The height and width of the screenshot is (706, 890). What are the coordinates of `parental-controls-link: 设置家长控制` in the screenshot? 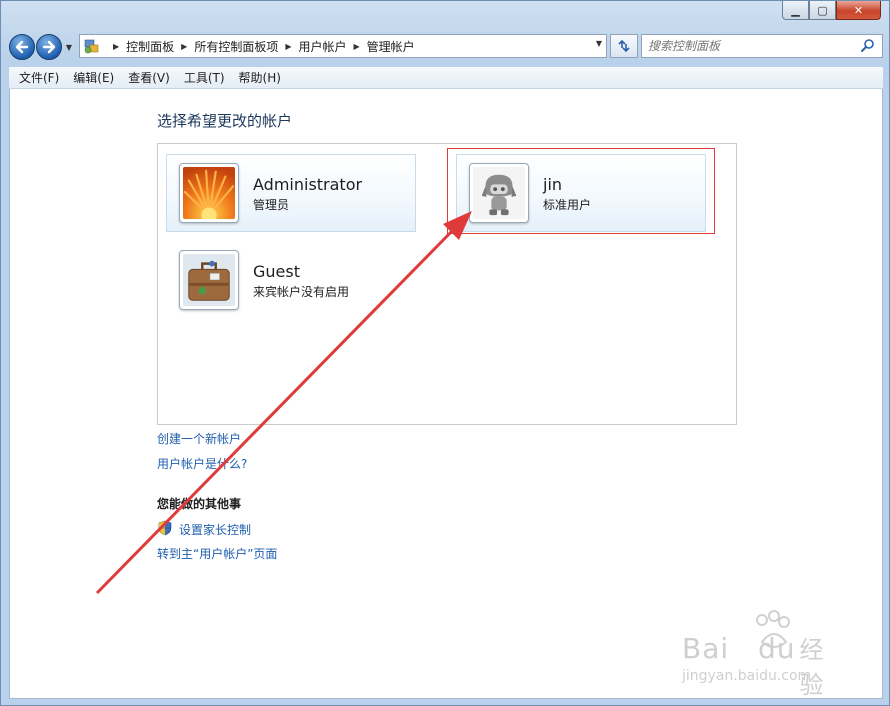 It's located at (215, 529).